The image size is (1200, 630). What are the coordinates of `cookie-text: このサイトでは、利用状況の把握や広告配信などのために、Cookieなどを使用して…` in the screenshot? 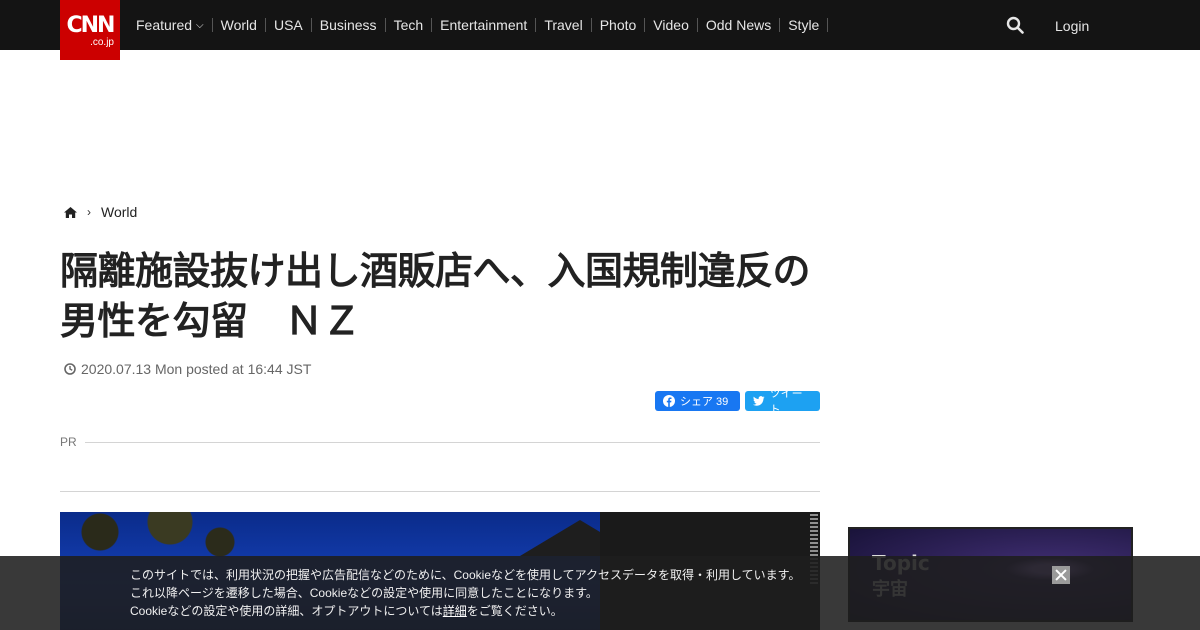 It's located at (480, 593).